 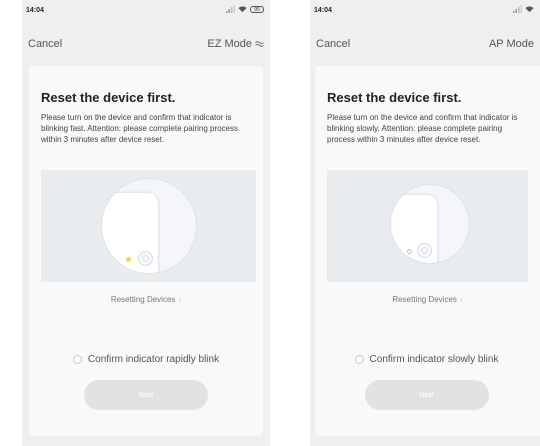 I want to click on status-bar: 14:04 95, so click(x=146, y=11).